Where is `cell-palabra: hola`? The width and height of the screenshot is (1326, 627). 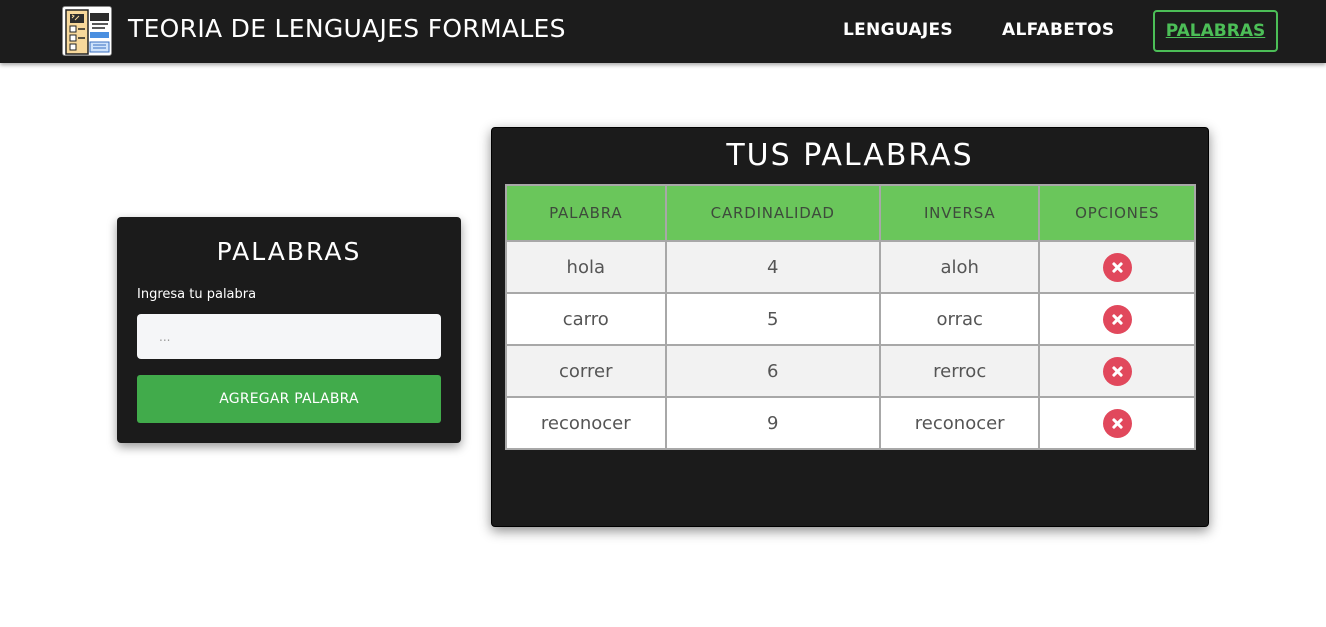
cell-palabra: hola is located at coordinates (586, 267).